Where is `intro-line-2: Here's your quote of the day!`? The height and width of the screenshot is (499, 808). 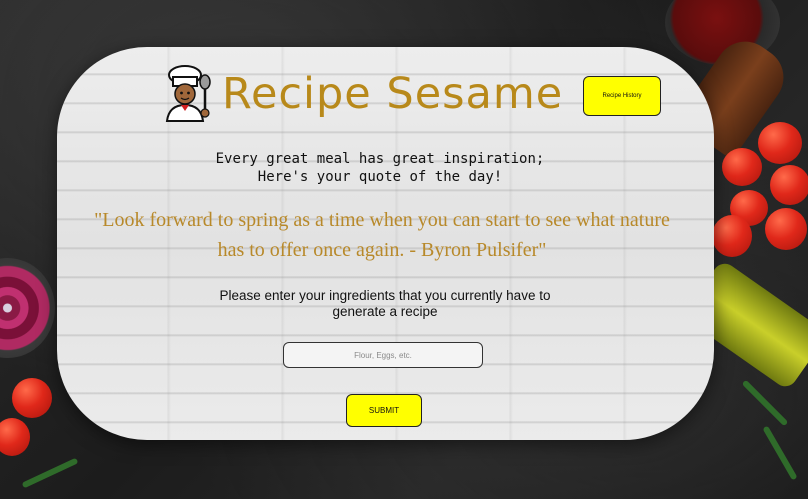 intro-line-2: Here's your quote of the day! is located at coordinates (380, 177).